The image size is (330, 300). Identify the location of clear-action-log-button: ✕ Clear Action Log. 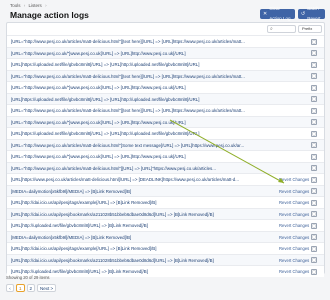
(277, 13).